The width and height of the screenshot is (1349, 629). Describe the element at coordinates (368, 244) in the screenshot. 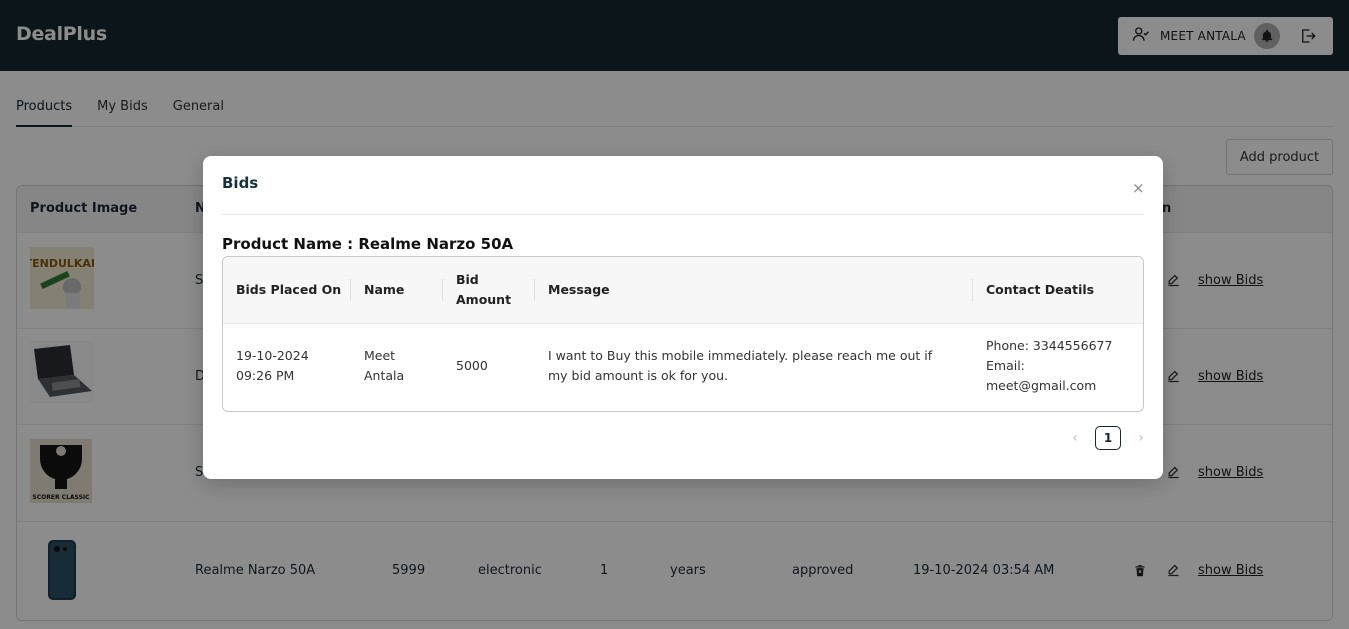

I see `product-name-heading: Product Name : Realme Narzo 50A` at that location.